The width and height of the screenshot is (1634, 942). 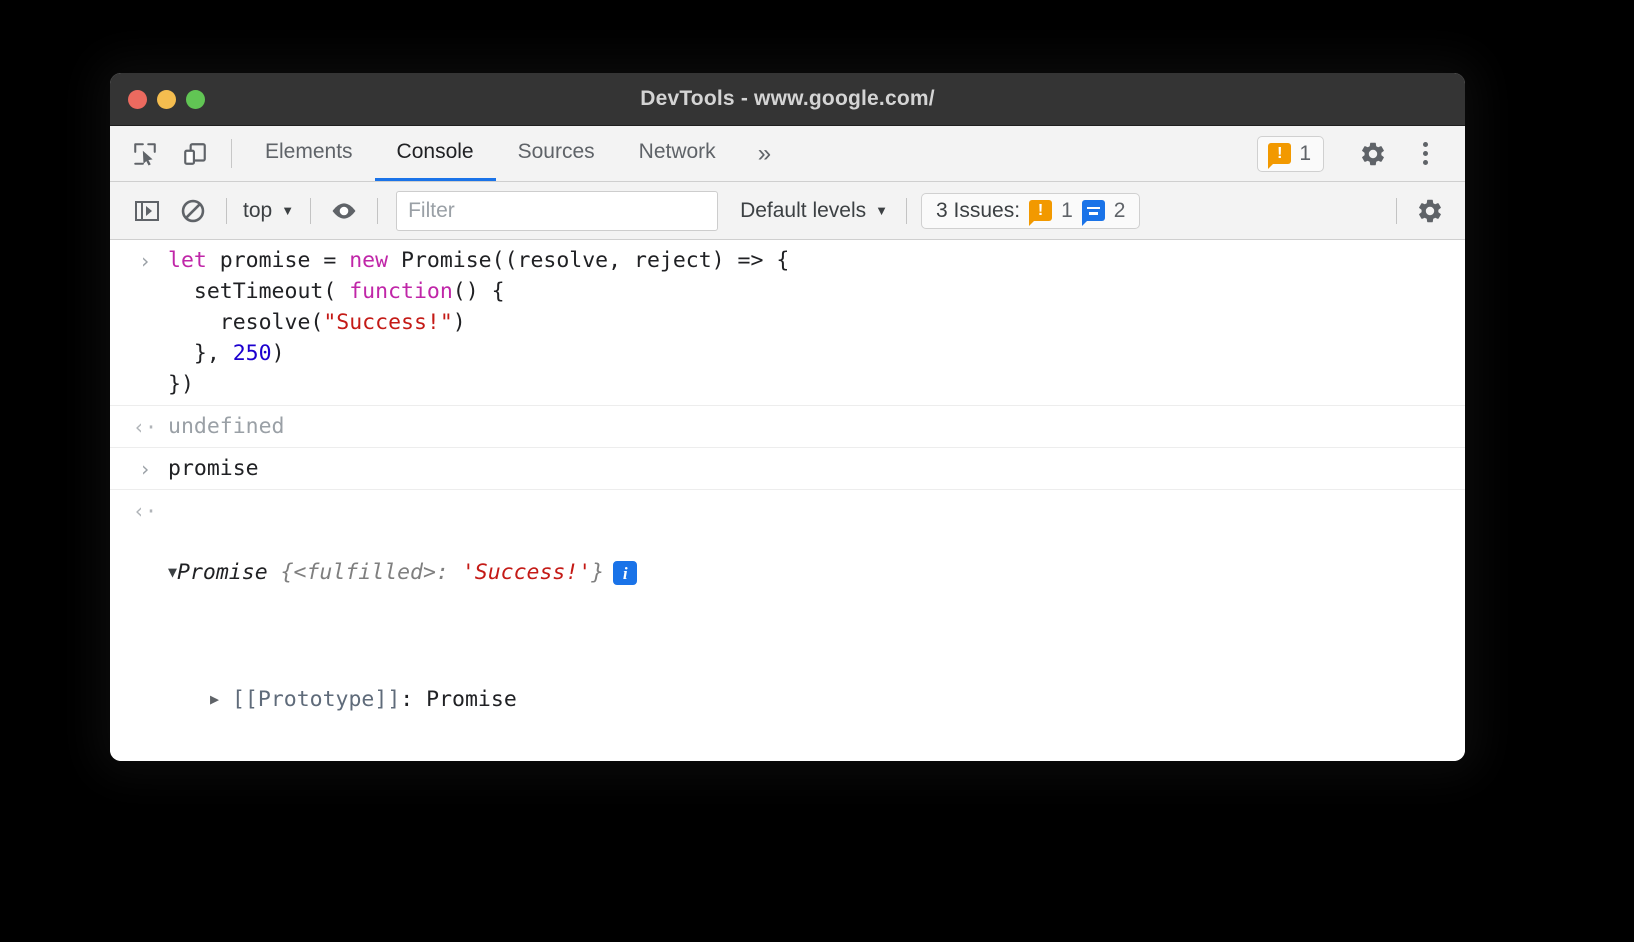 I want to click on tab-sources-label: Sources, so click(x=556, y=151).